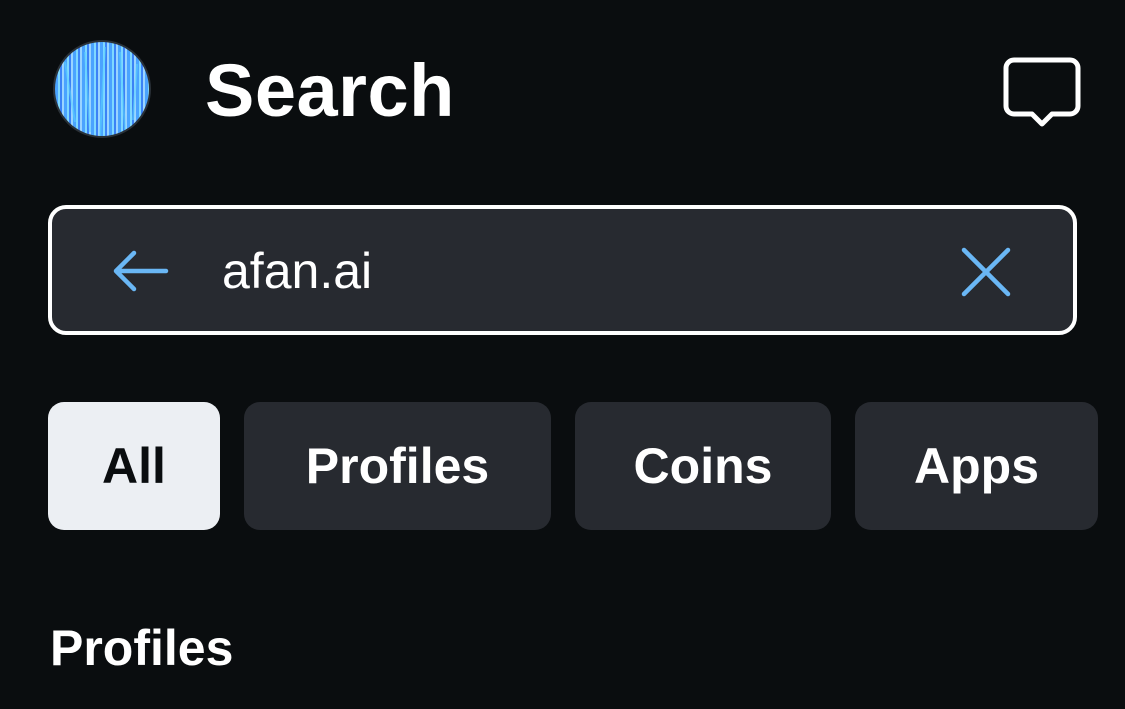 Image resolution: width=1125 pixels, height=709 pixels. What do you see at coordinates (703, 466) in the screenshot?
I see `tab-coins: Coins` at bounding box center [703, 466].